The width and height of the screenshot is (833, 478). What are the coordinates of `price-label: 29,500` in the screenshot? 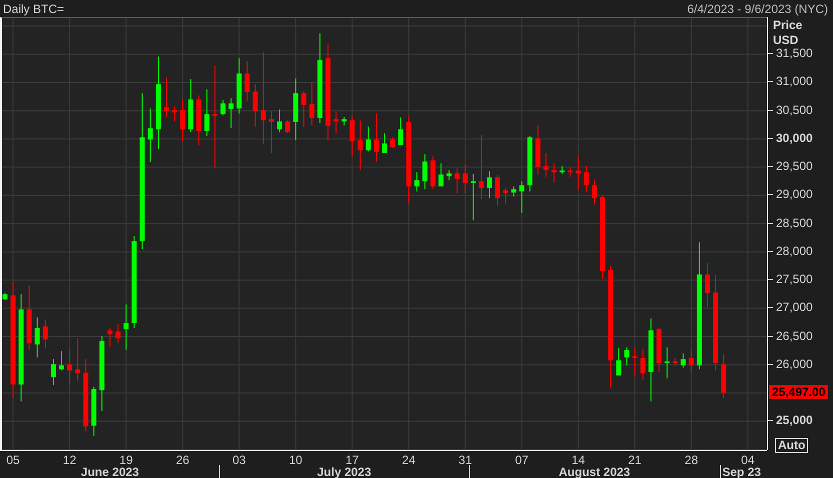 It's located at (790, 166).